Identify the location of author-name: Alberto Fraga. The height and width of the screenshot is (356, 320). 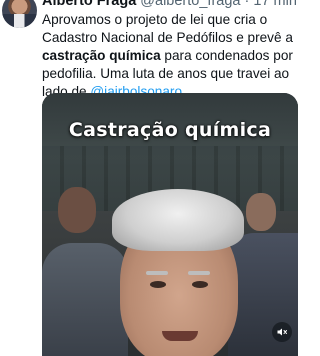
(89, 4).